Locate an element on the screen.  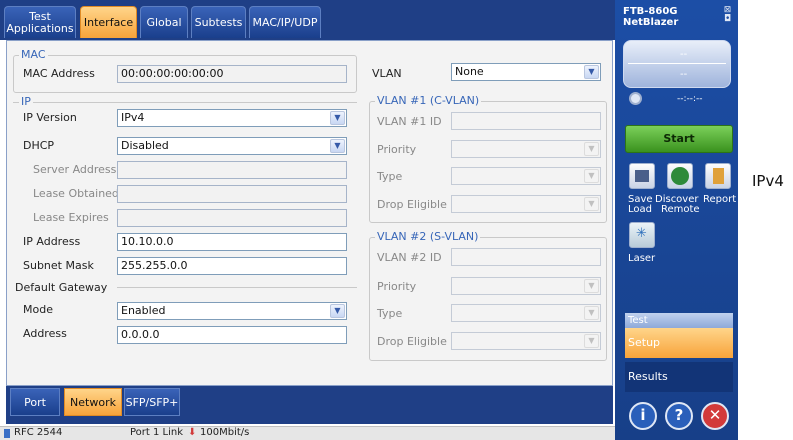
tab-label: Test Applications is located at coordinates (40, 22).